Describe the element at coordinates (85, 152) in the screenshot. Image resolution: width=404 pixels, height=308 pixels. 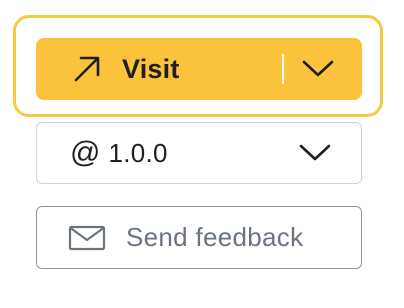
I see `at-symbol: @` at that location.